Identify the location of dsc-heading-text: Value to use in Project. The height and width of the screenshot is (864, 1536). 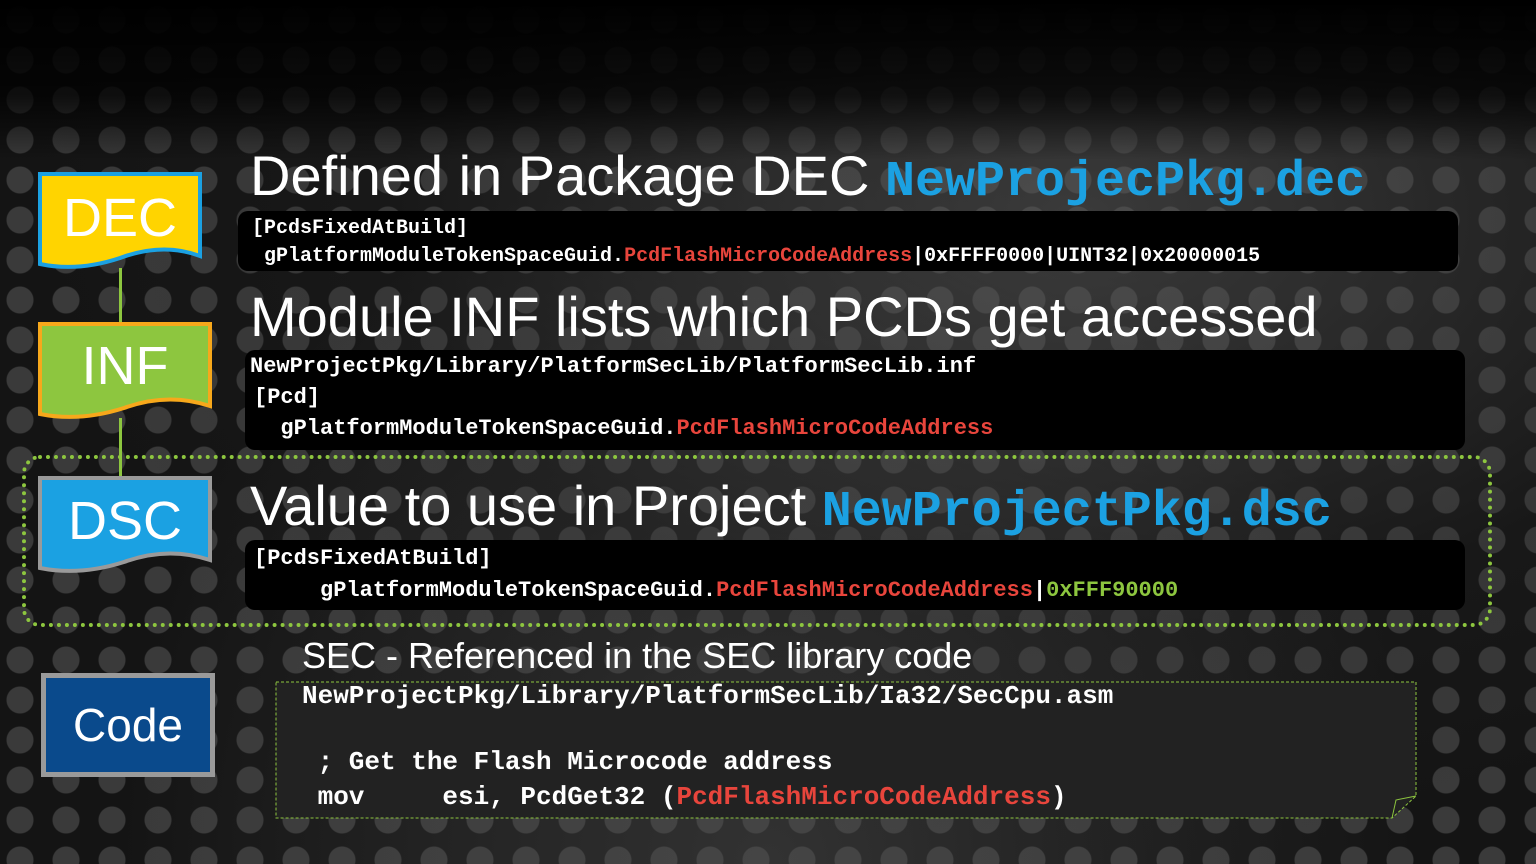
(536, 505).